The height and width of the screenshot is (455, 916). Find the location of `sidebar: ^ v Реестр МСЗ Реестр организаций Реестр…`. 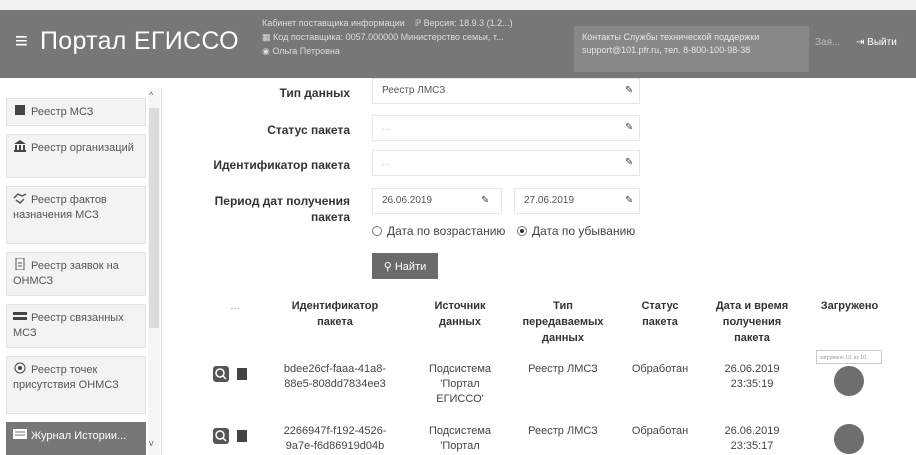

sidebar: ^ v Реестр МСЗ Реестр организаций Реестр… is located at coordinates (81, 271).